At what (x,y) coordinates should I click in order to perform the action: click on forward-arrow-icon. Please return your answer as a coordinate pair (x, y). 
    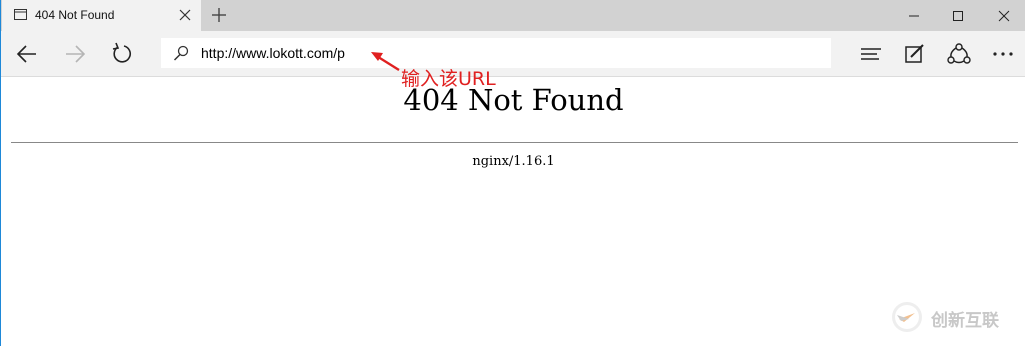
    Looking at the image, I should click on (75, 54).